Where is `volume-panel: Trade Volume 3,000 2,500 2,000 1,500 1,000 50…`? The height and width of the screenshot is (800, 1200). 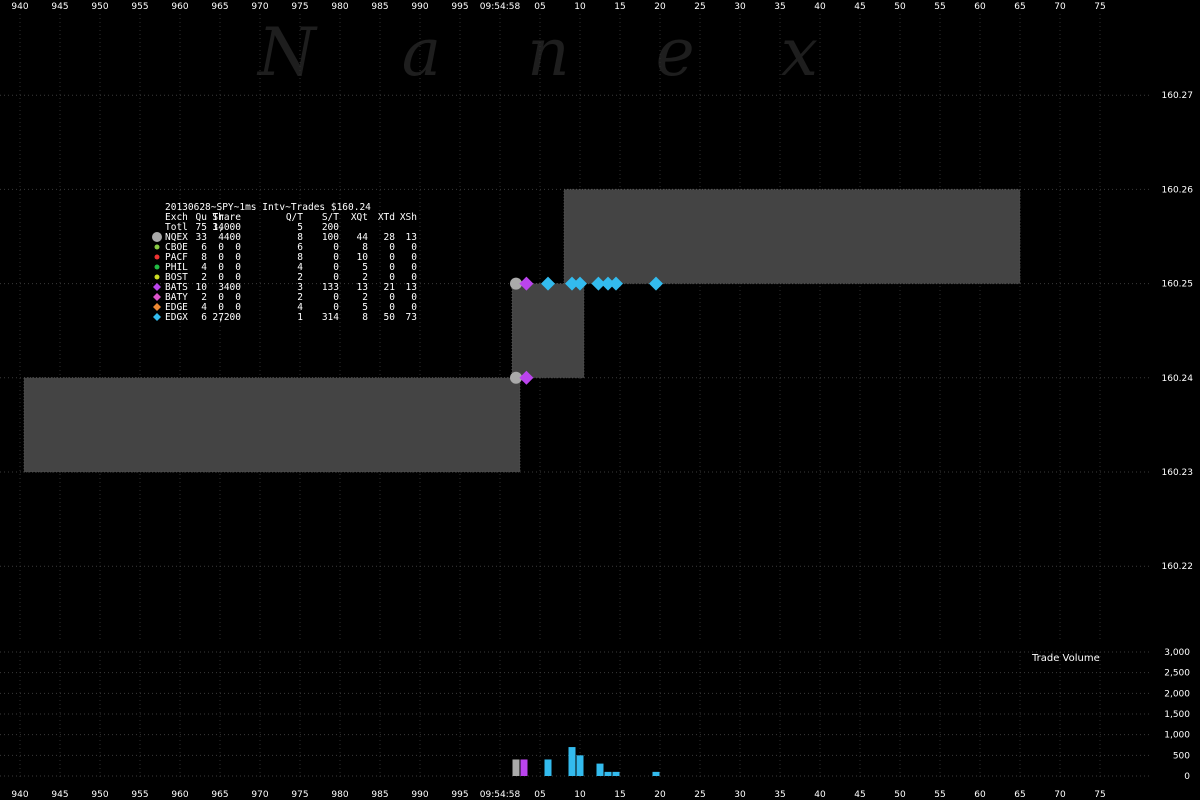 volume-panel: Trade Volume 3,000 2,500 2,000 1,500 1,000 50… is located at coordinates (851, 715).